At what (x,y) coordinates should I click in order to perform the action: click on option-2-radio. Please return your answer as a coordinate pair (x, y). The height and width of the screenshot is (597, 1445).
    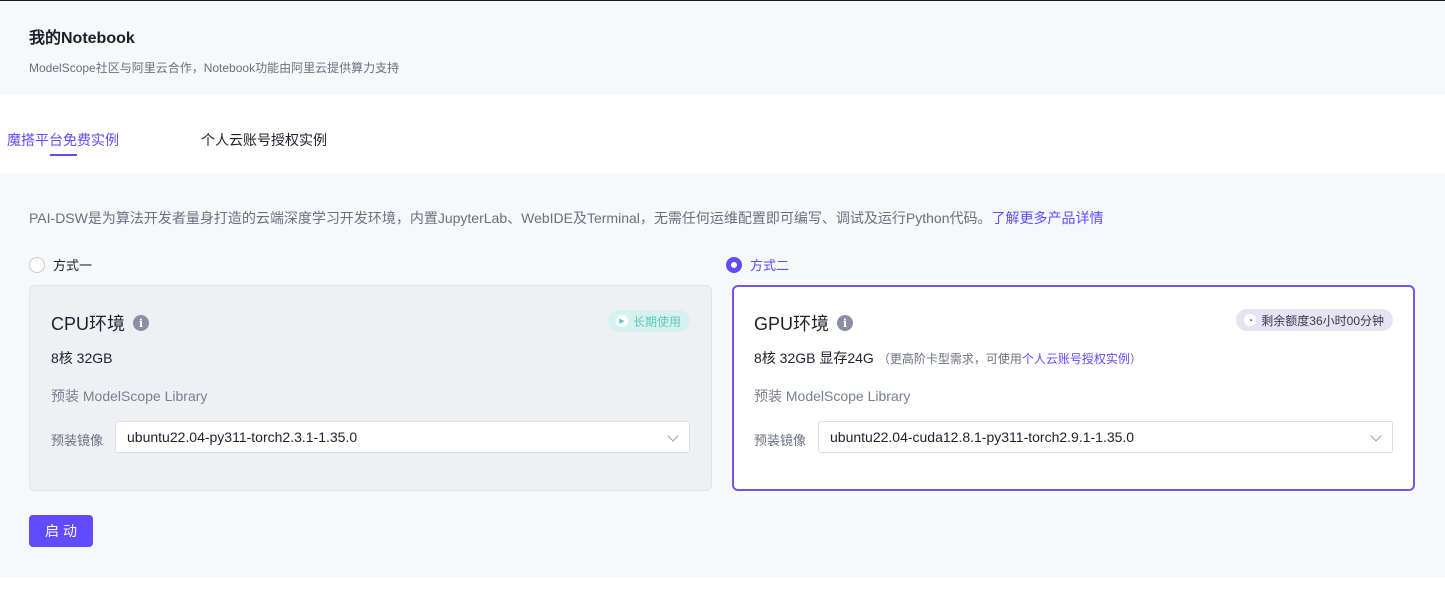
    Looking at the image, I should click on (734, 264).